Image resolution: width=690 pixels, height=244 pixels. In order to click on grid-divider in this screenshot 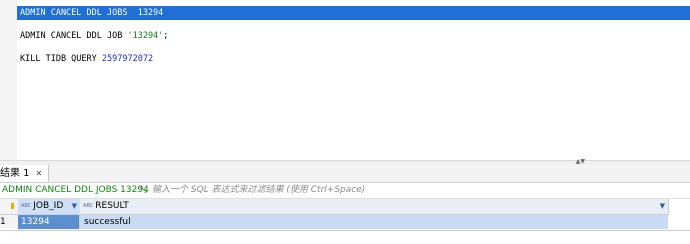, I will do `click(345, 230)`.